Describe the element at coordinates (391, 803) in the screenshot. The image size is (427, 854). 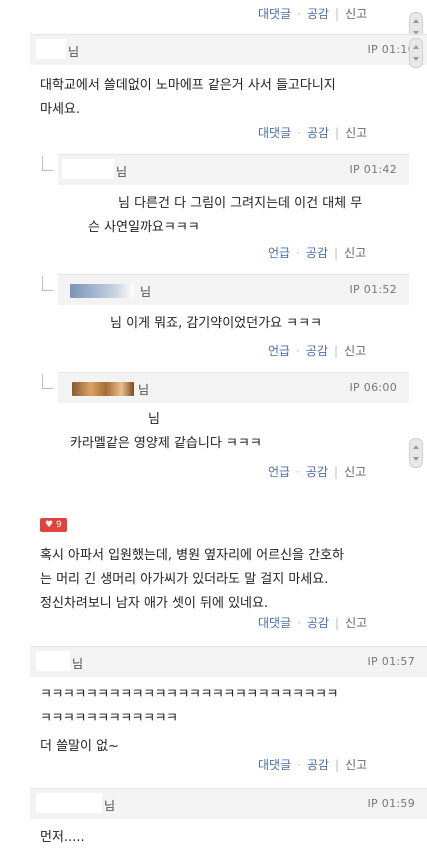
I see `comment-ip-time: IP 01:59` at that location.